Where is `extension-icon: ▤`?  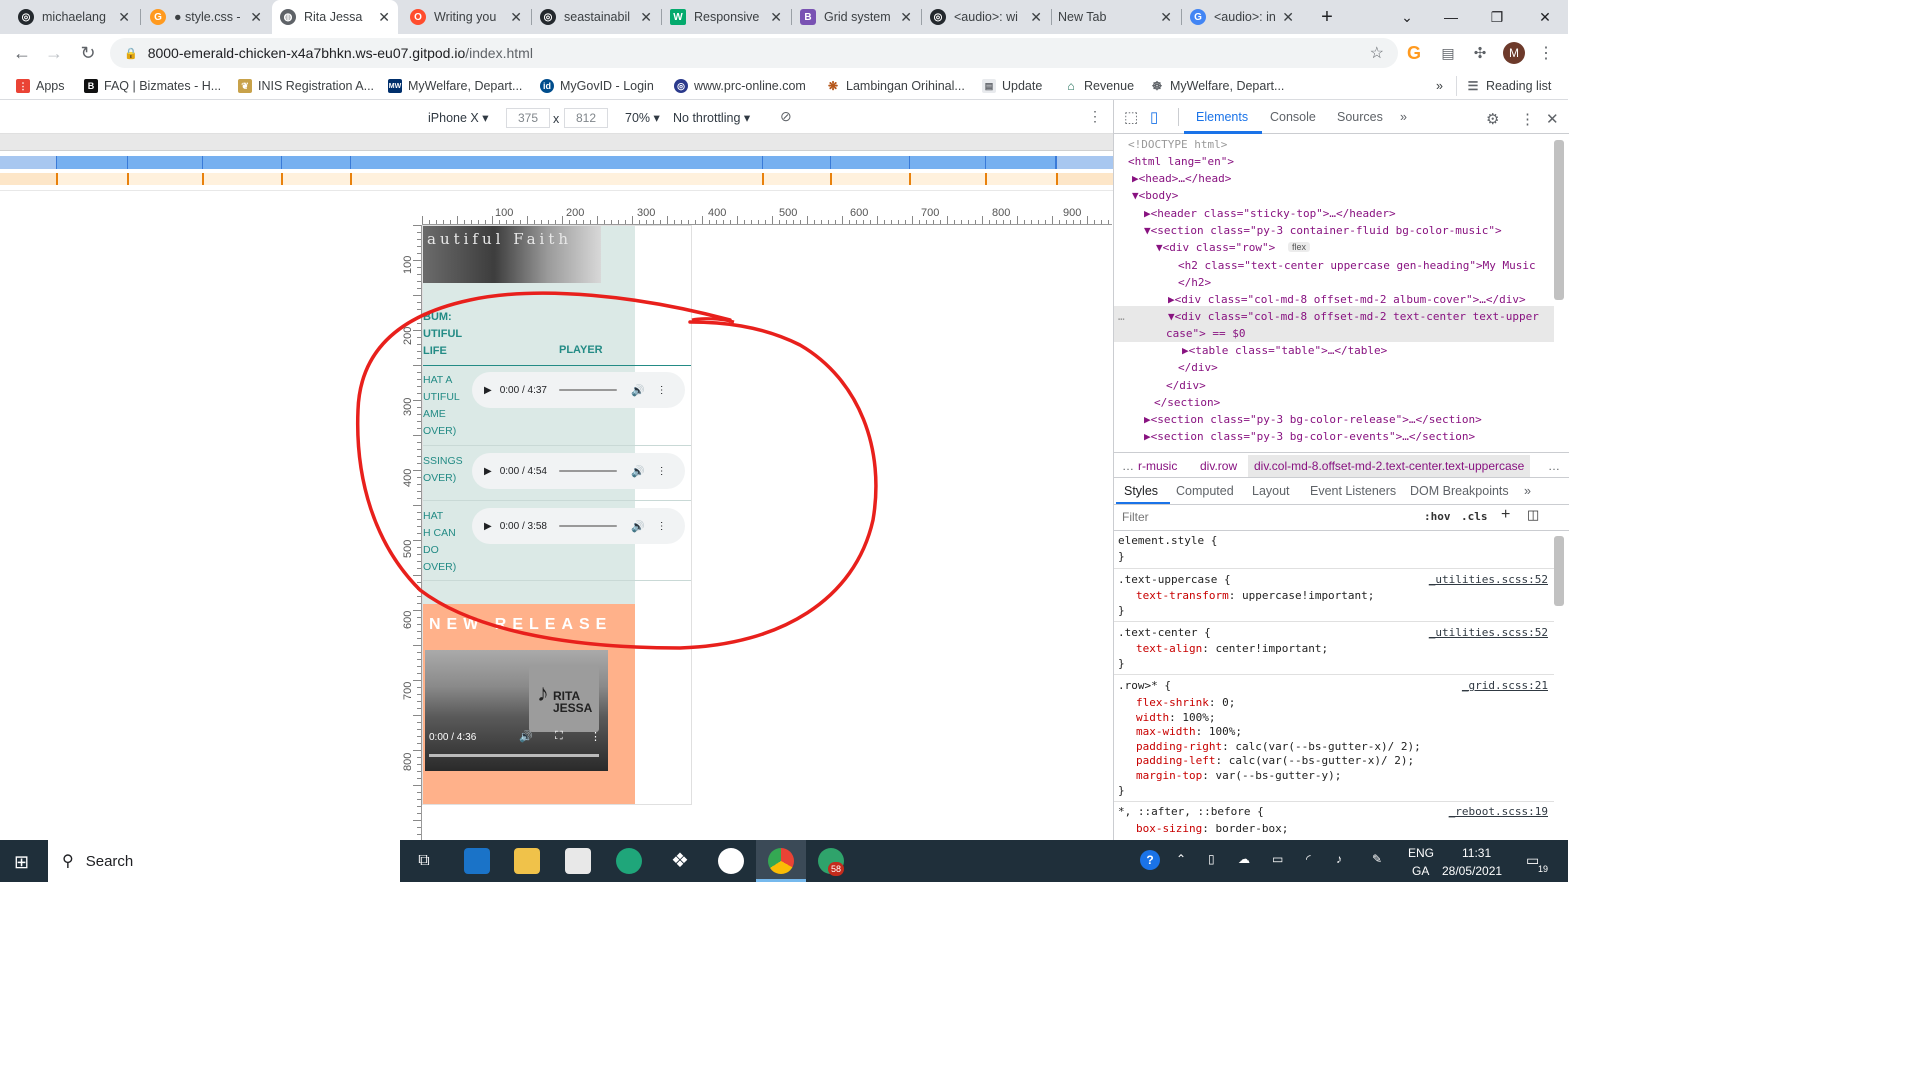 extension-icon: ▤ is located at coordinates (1448, 53).